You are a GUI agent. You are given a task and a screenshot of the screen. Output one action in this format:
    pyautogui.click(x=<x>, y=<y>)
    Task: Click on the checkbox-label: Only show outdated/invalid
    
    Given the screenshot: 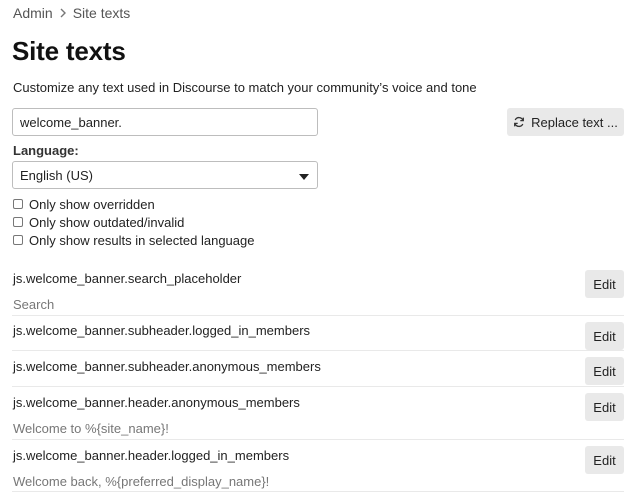 What is the action you would take?
    pyautogui.click(x=107, y=222)
    